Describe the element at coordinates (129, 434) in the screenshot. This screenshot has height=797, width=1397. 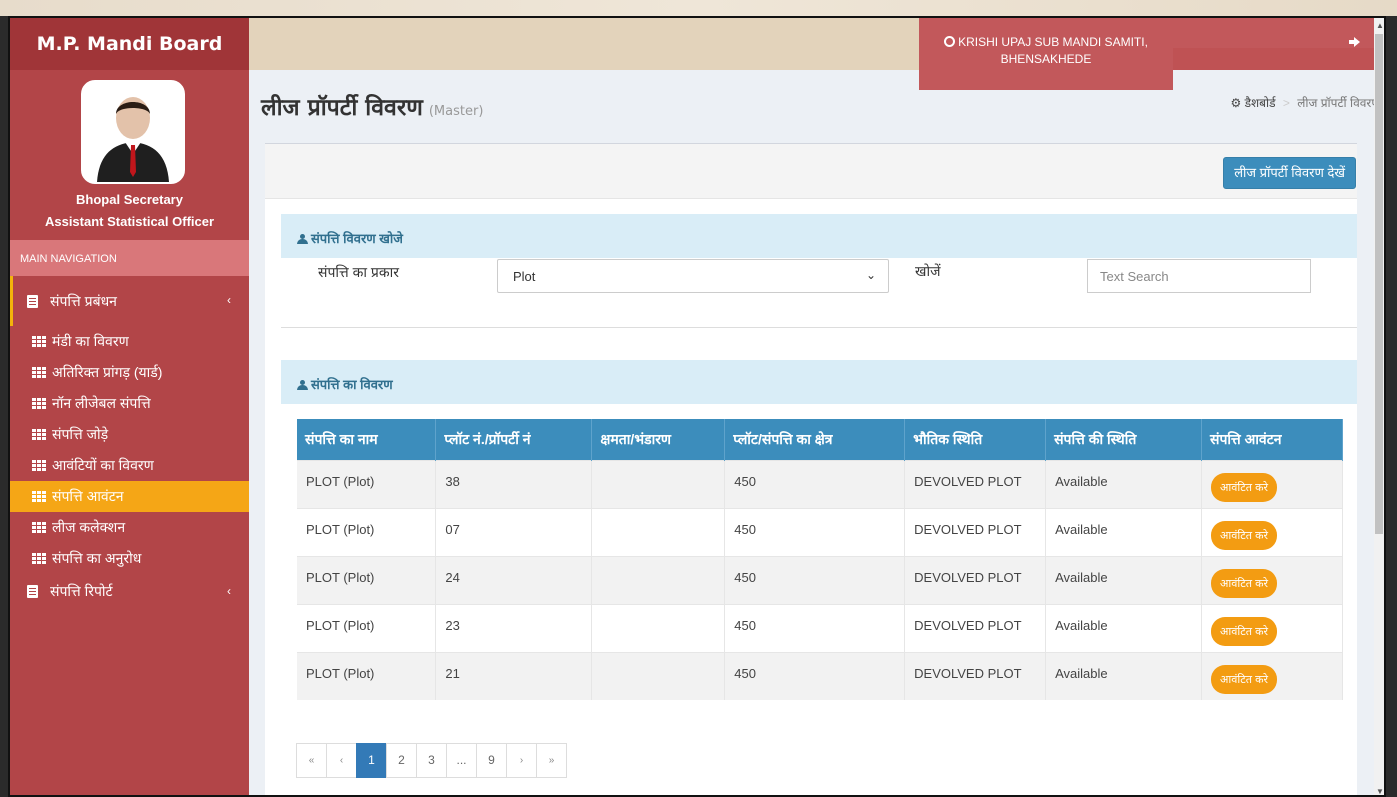
I see `sidebar-item-add-property: संपत्ति जोड़े` at that location.